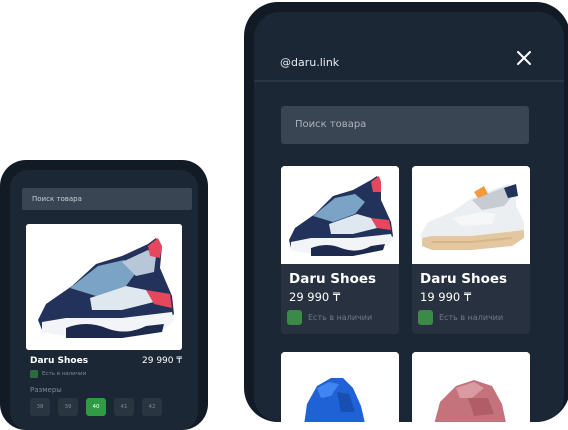 The image size is (568, 430). I want to click on size-option-41: 41, so click(124, 407).